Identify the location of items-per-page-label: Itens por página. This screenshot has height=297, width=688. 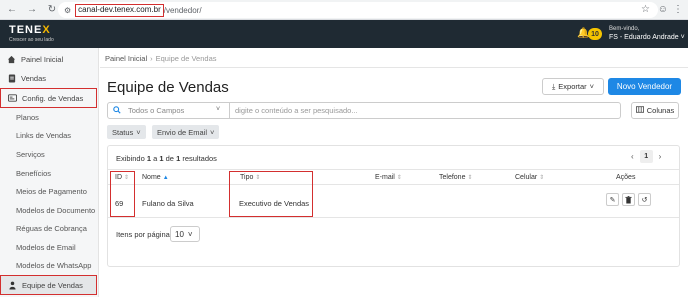
(143, 234).